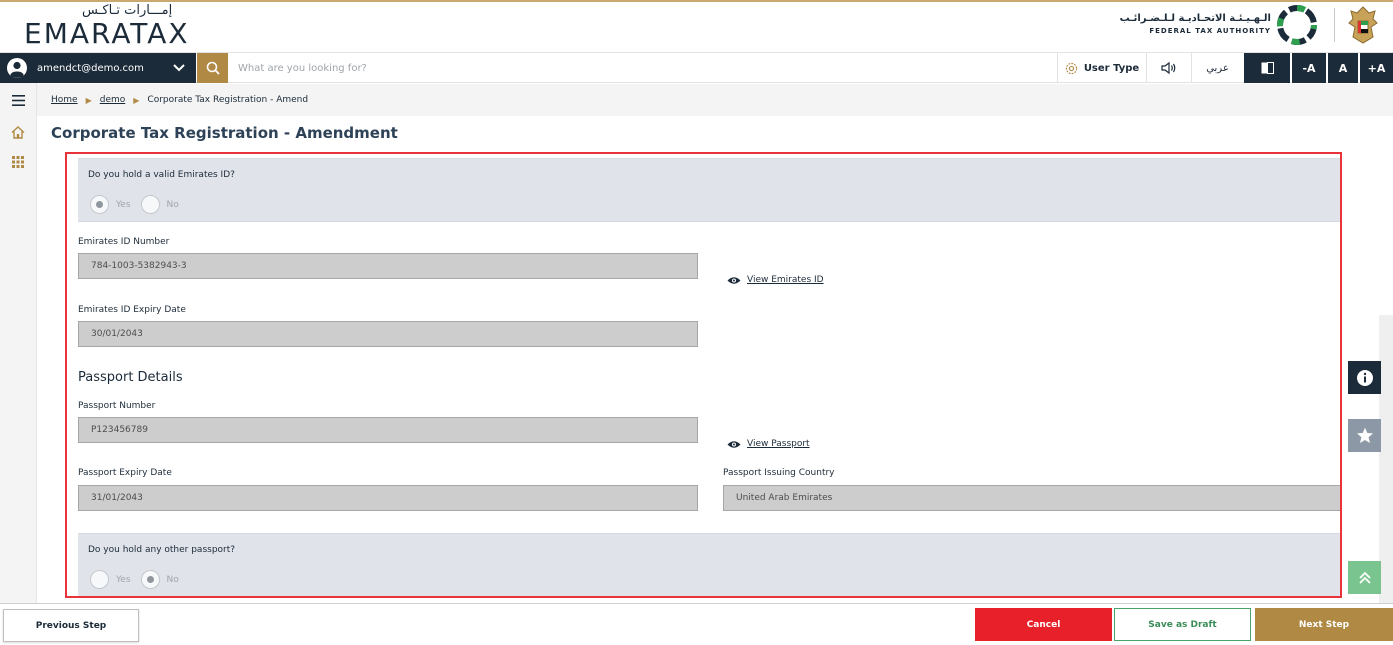 The height and width of the screenshot is (645, 1393). Describe the element at coordinates (18, 343) in the screenshot. I see `left-nav-rail` at that location.